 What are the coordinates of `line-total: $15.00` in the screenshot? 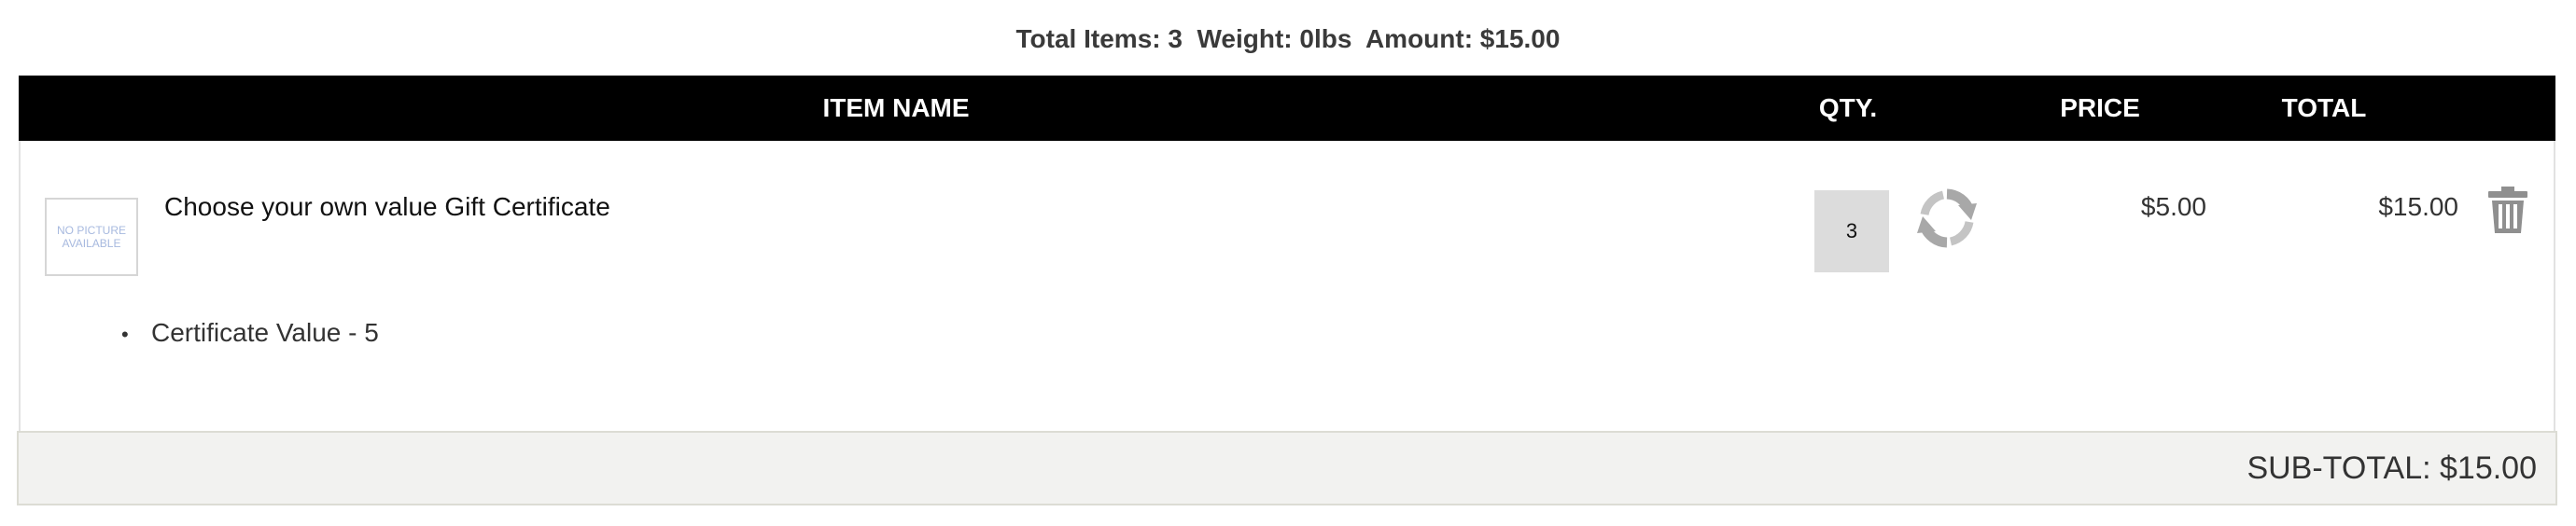 It's located at (2418, 206).